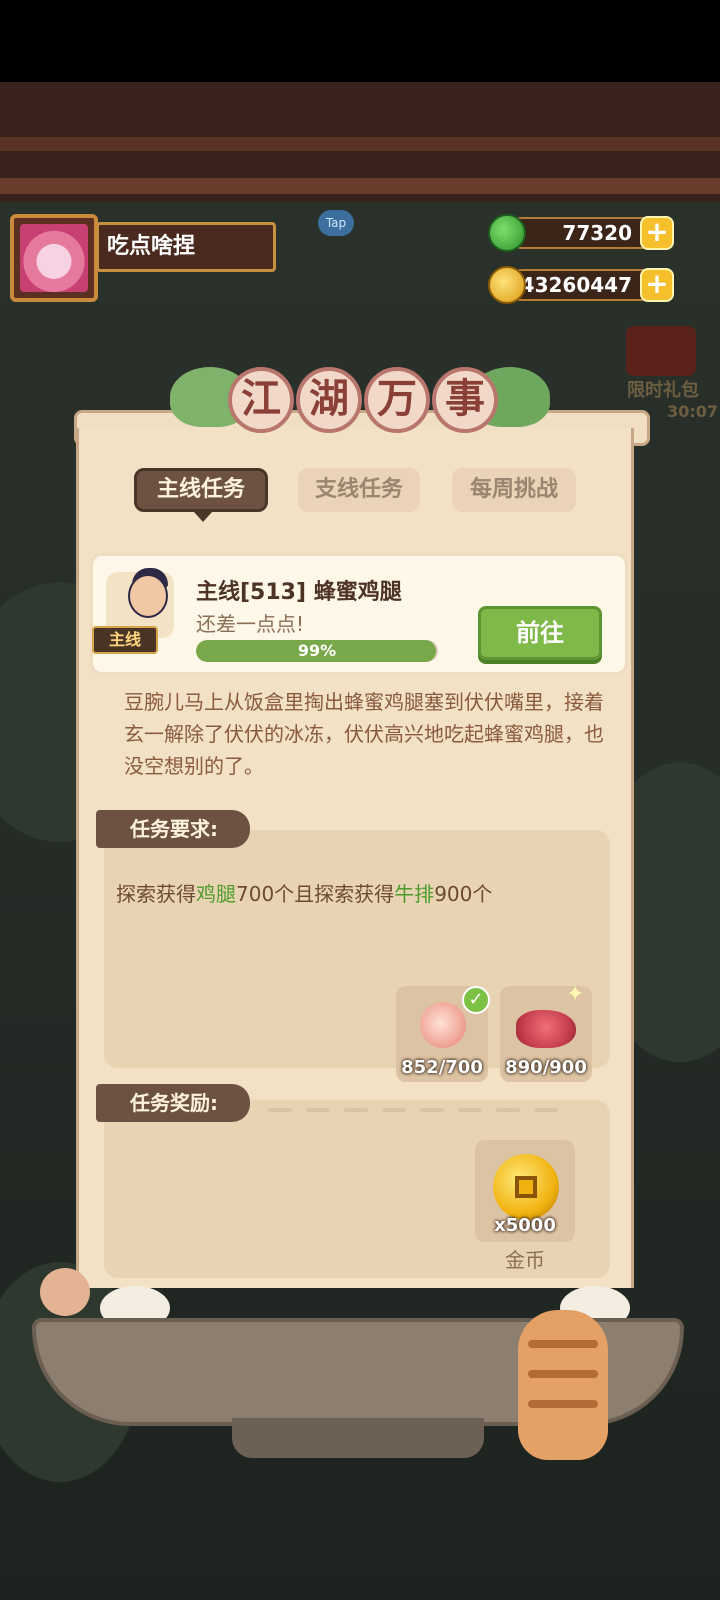  What do you see at coordinates (525, 1260) in the screenshot?
I see `reward-name: 金币` at bounding box center [525, 1260].